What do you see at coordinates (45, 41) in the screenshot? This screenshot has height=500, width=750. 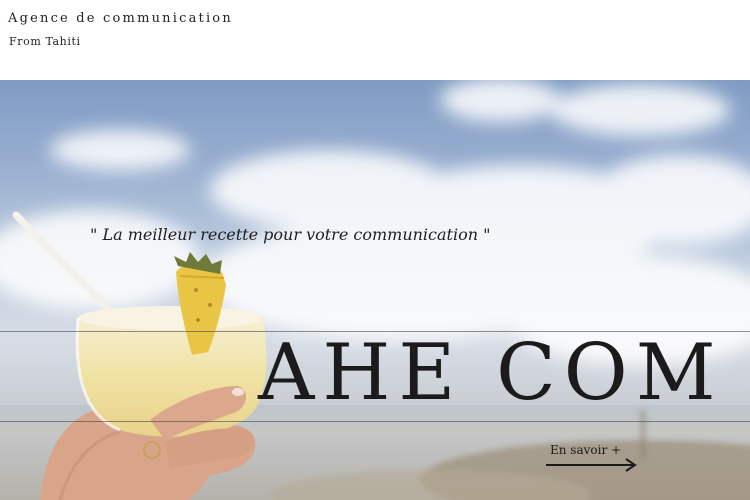 I see `brand-subtitle: From Tahiti` at bounding box center [45, 41].